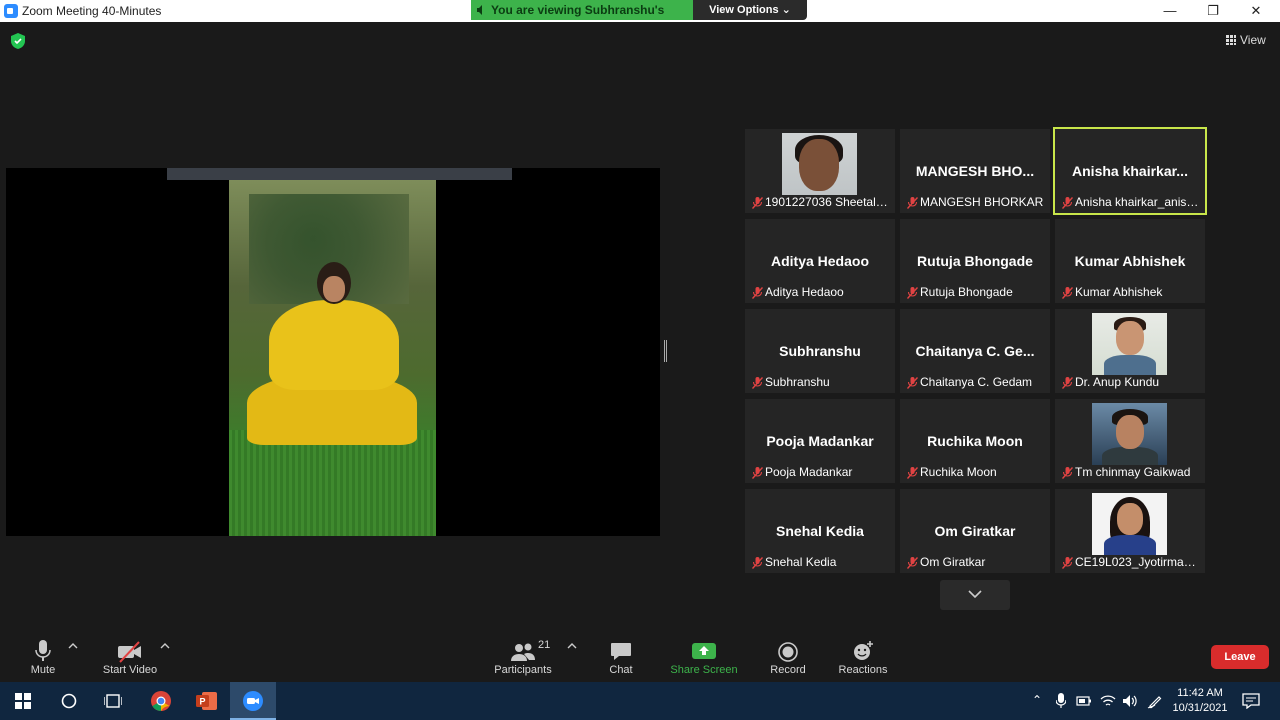 The image size is (1280, 720). Describe the element at coordinates (797, 382) in the screenshot. I see `participant-name: Subhranshu` at that location.